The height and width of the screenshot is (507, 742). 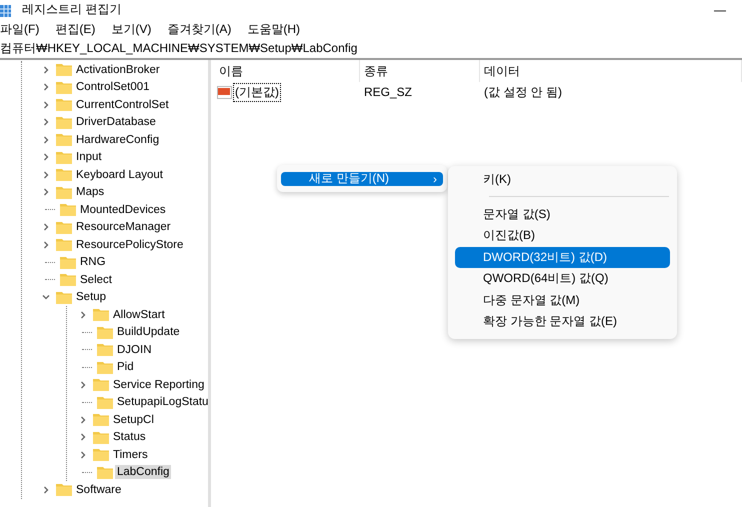 What do you see at coordinates (562, 300) in the screenshot?
I see `menu-item: 다중 문자열 값(M)` at bounding box center [562, 300].